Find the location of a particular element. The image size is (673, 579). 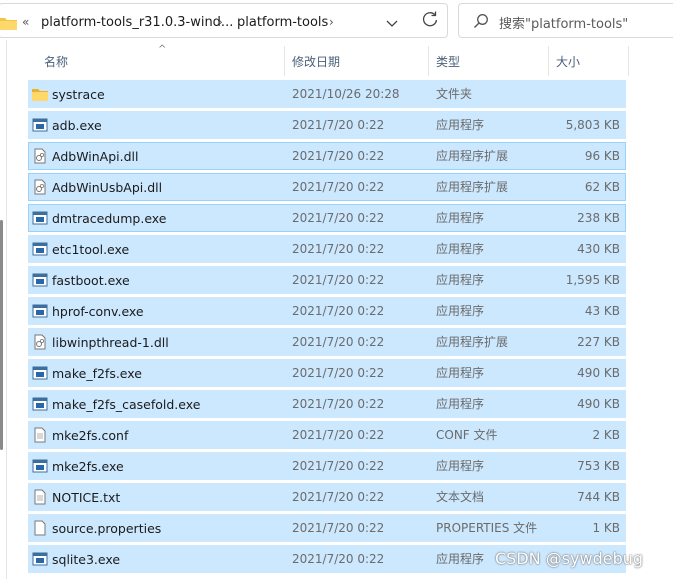

file-name: fastboot.exe is located at coordinates (91, 280).